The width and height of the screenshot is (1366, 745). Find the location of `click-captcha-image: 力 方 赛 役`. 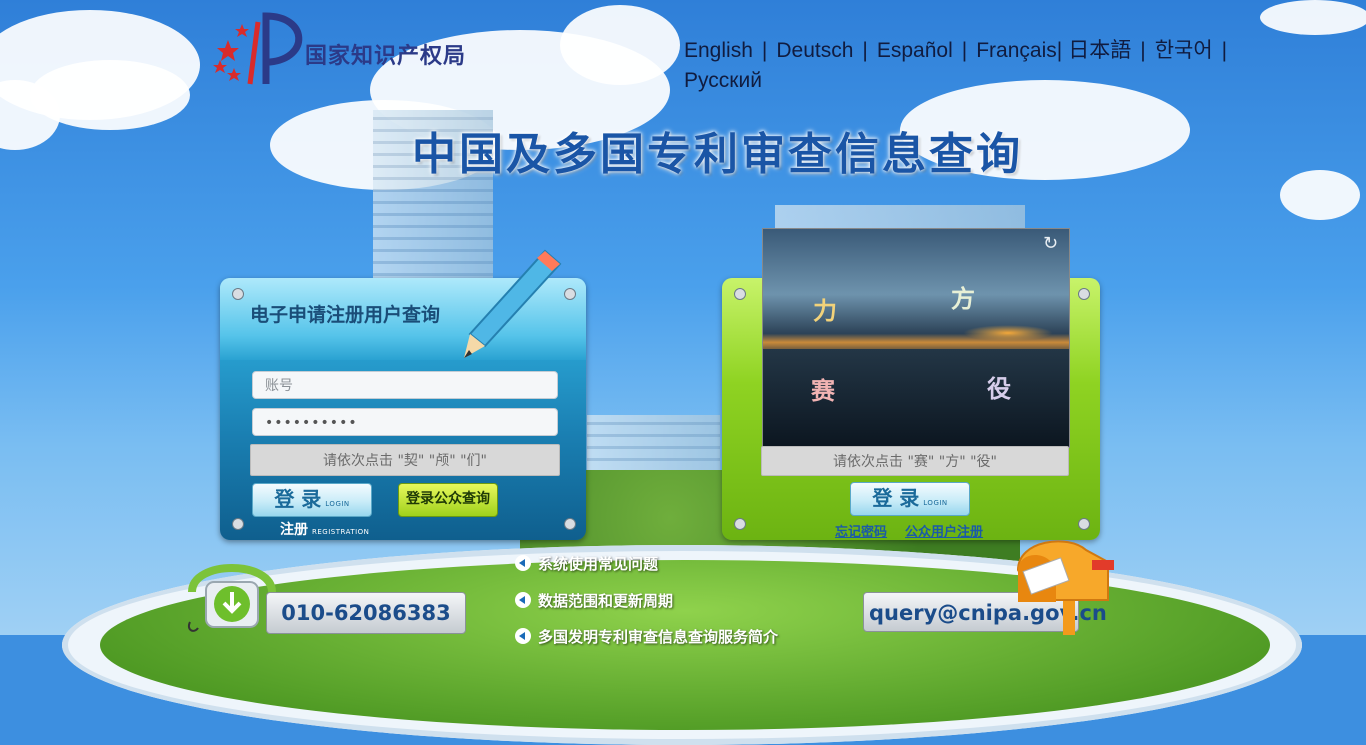

click-captcha-image: 力 方 赛 役 is located at coordinates (916, 338).